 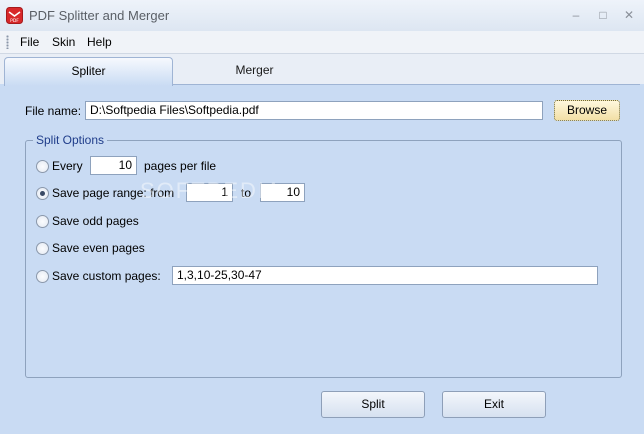 What do you see at coordinates (42, 248) in the screenshot?
I see `radio-even-pages` at bounding box center [42, 248].